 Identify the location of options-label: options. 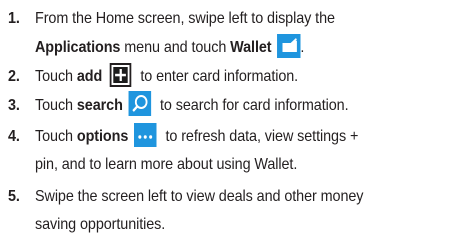
(102, 136).